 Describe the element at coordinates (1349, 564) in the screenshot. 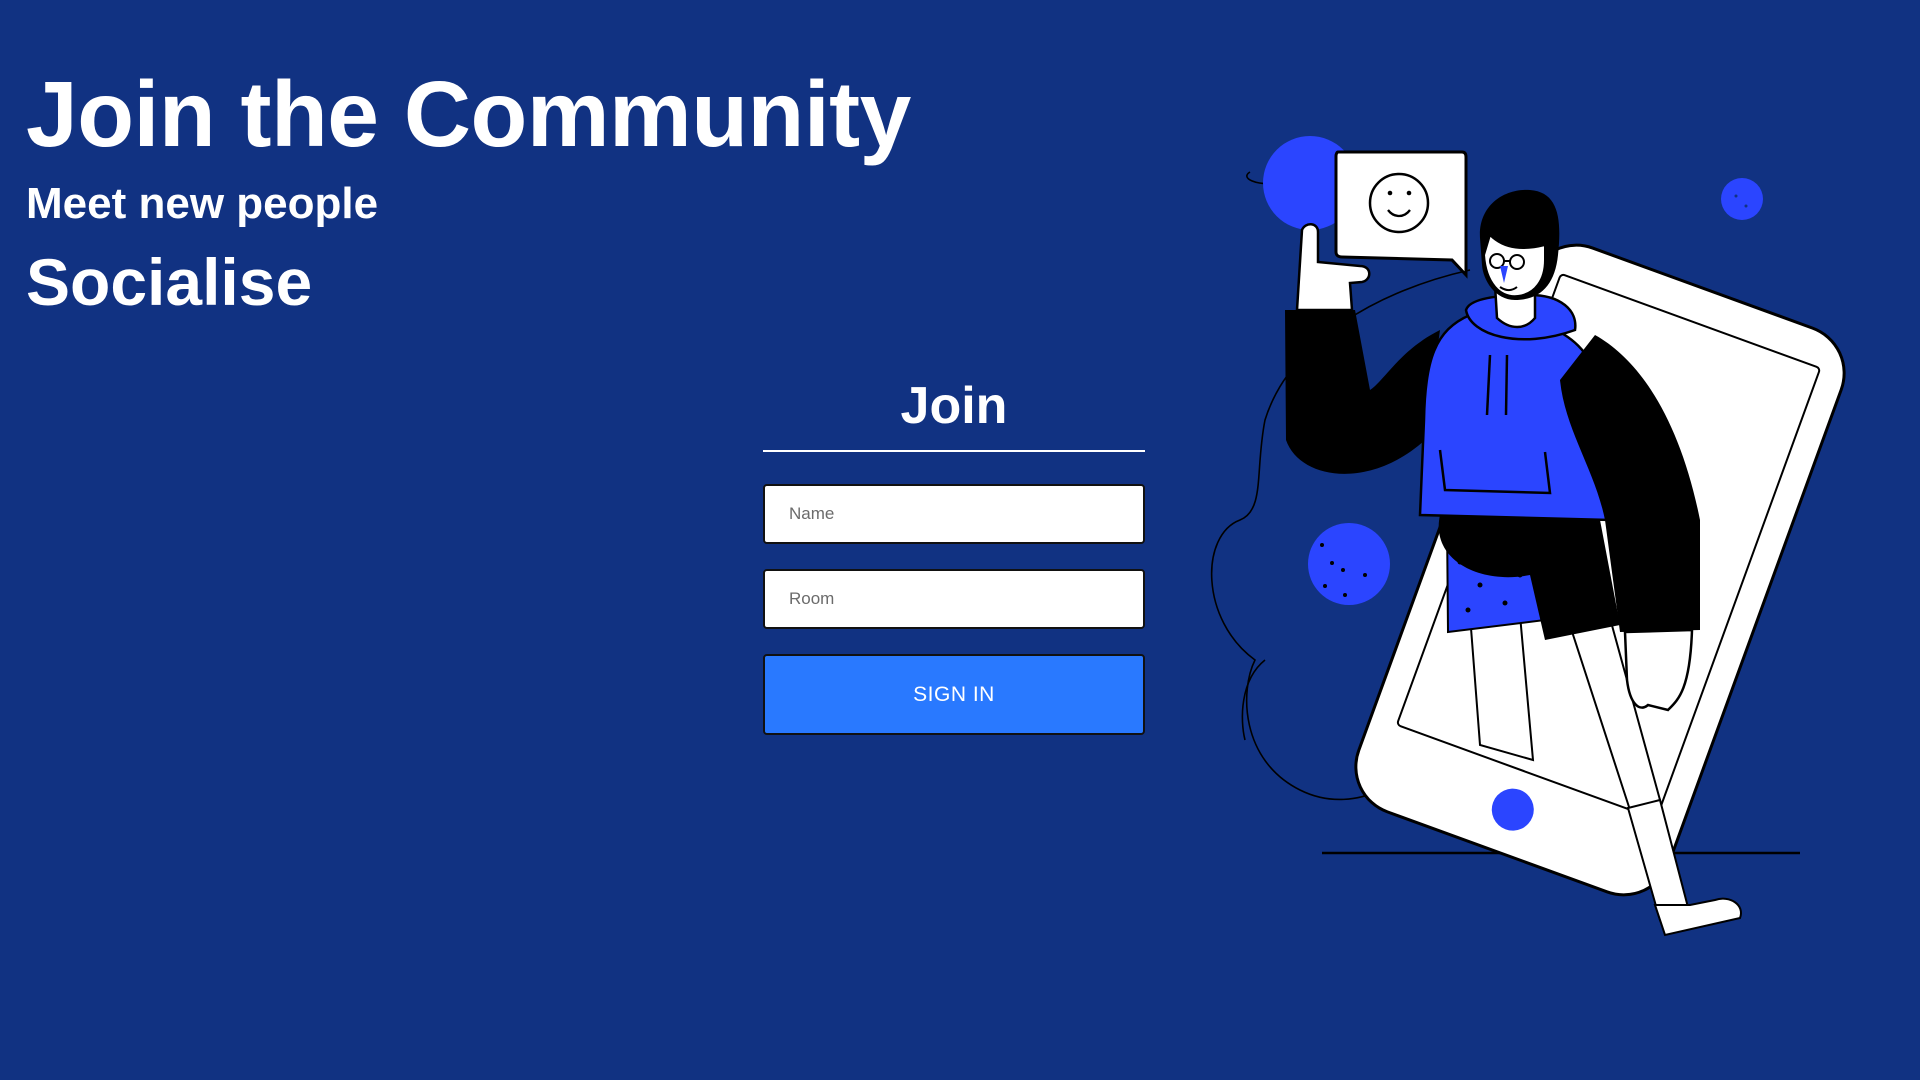

I see `decorative-circle-dotted` at that location.